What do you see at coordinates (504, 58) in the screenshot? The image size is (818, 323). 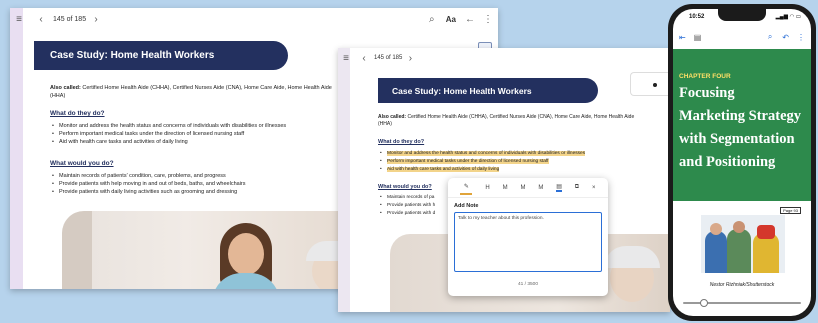 I see `toolbar: ≡ ‹ 145 of 185 ›` at bounding box center [504, 58].